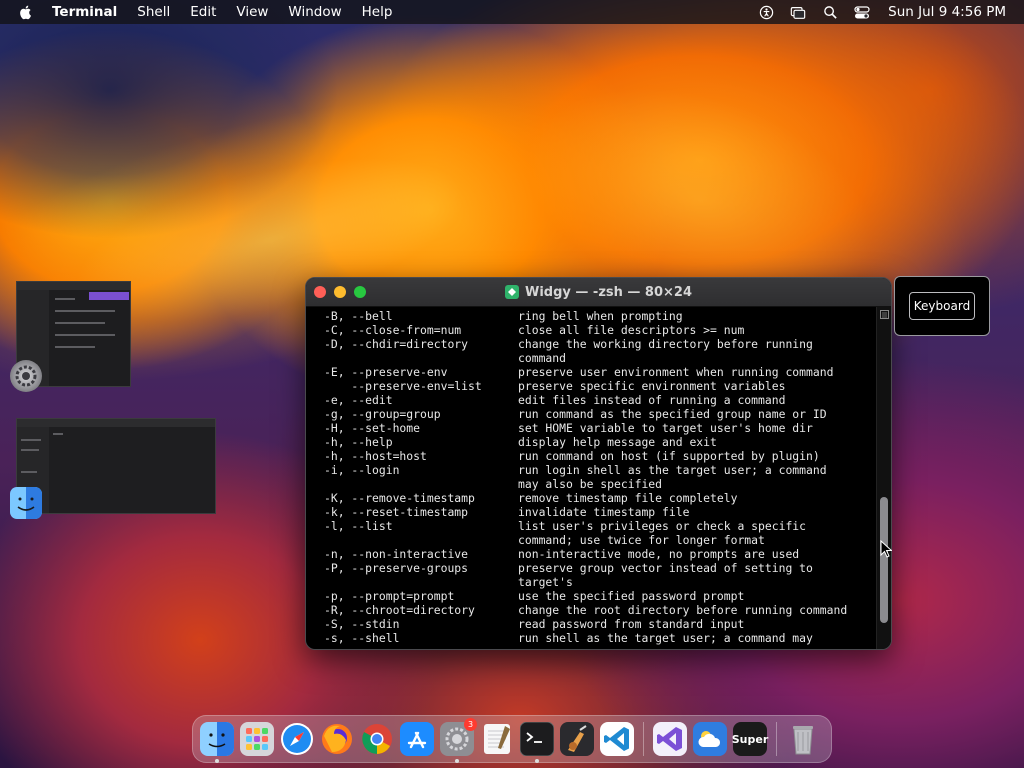 The width and height of the screenshot is (1024, 768). I want to click on finder-app-icon, so click(26, 503).